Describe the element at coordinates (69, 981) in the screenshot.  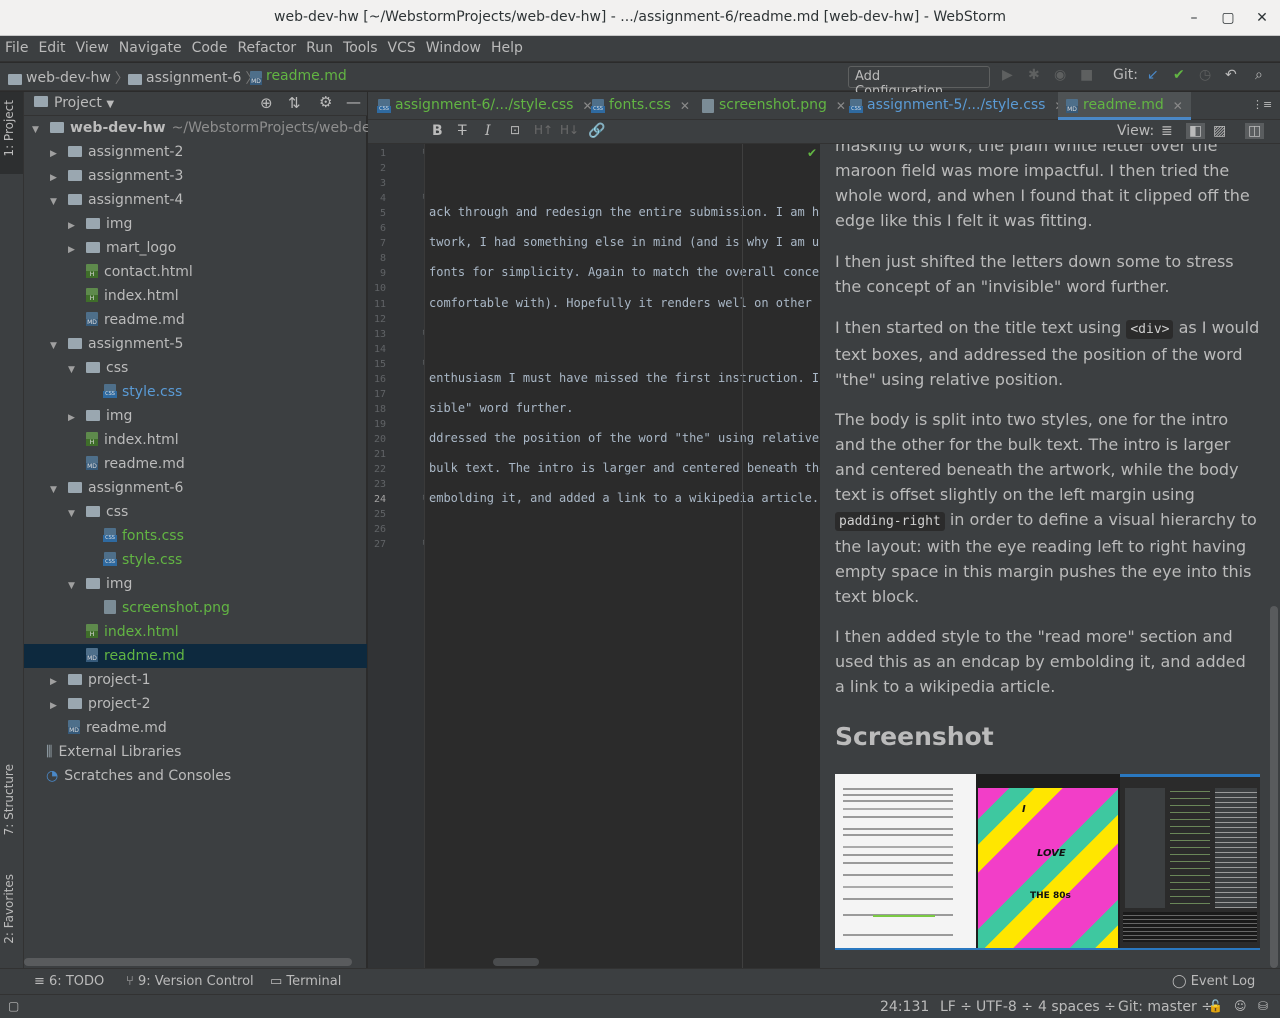
I see `todo-tool-tab: ≡ 6: TODO` at that location.